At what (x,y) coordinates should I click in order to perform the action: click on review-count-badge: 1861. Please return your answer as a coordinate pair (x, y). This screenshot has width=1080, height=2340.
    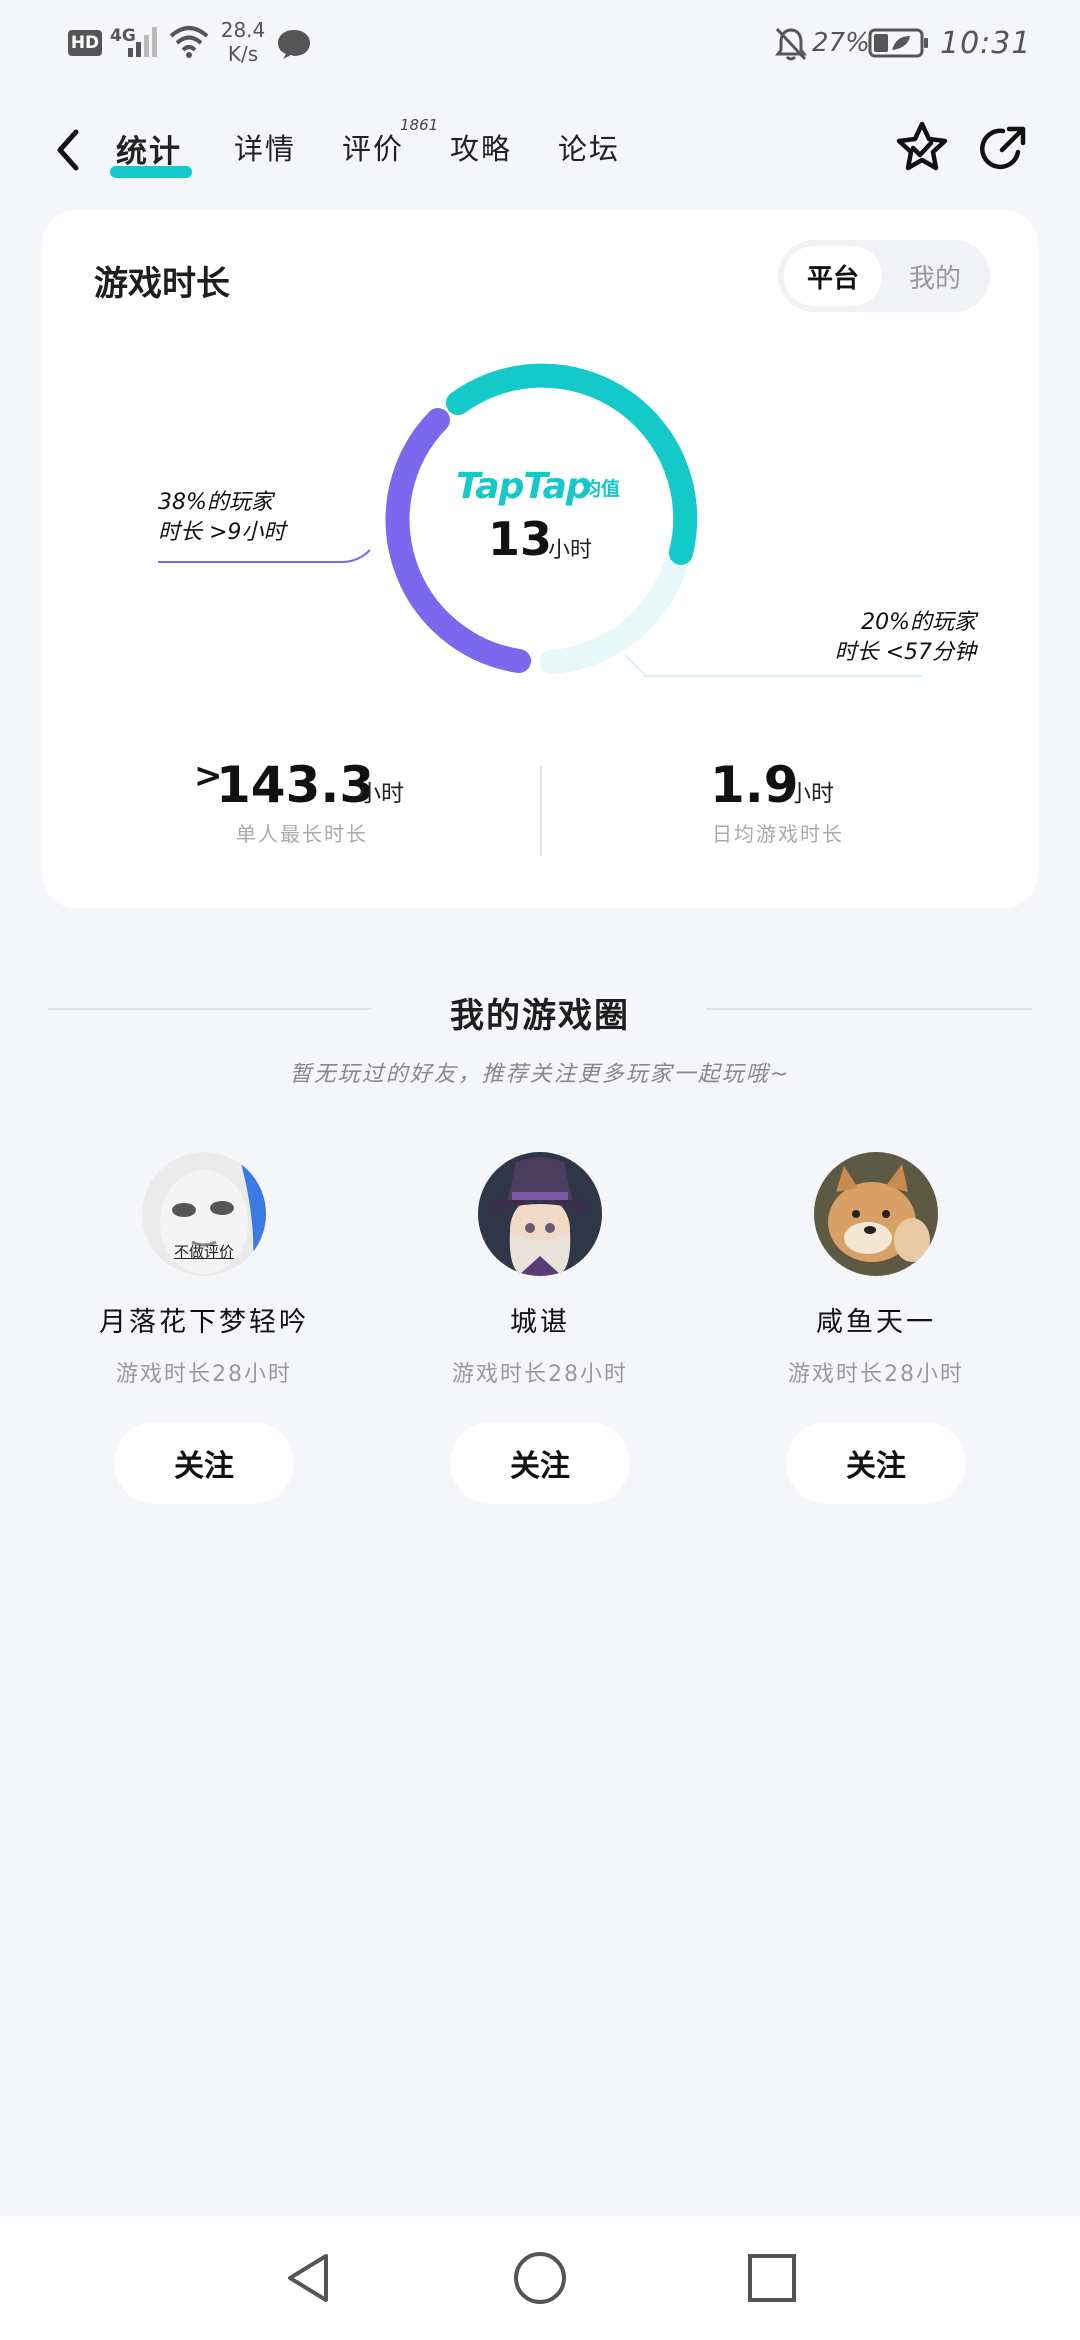
    Looking at the image, I should click on (419, 125).